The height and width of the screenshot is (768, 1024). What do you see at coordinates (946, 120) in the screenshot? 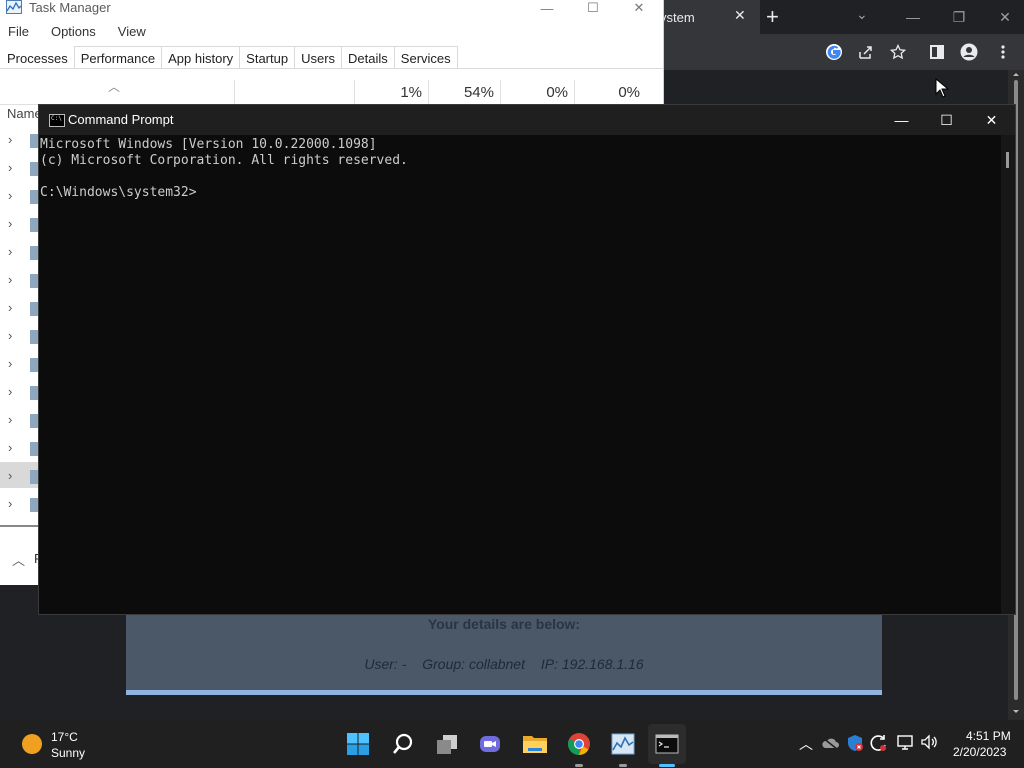
I see `cmd-maximize-button: ☐` at bounding box center [946, 120].